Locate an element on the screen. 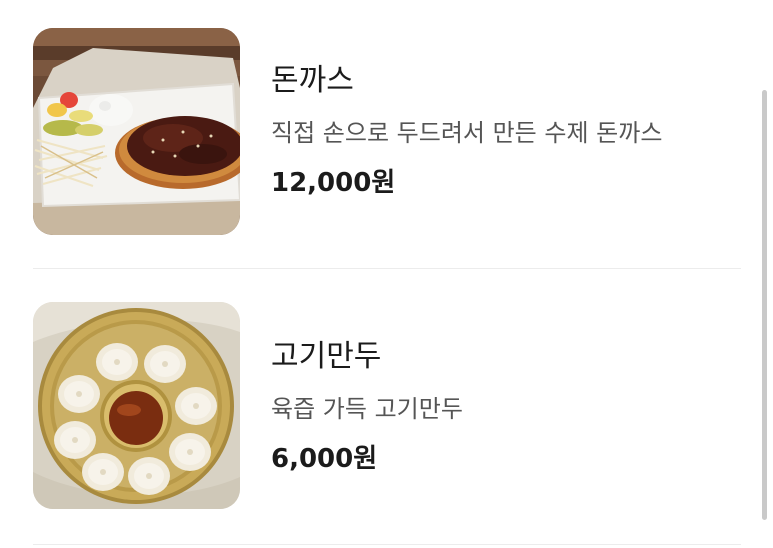 The width and height of the screenshot is (773, 548). dumplings-photo-icon is located at coordinates (136, 405).